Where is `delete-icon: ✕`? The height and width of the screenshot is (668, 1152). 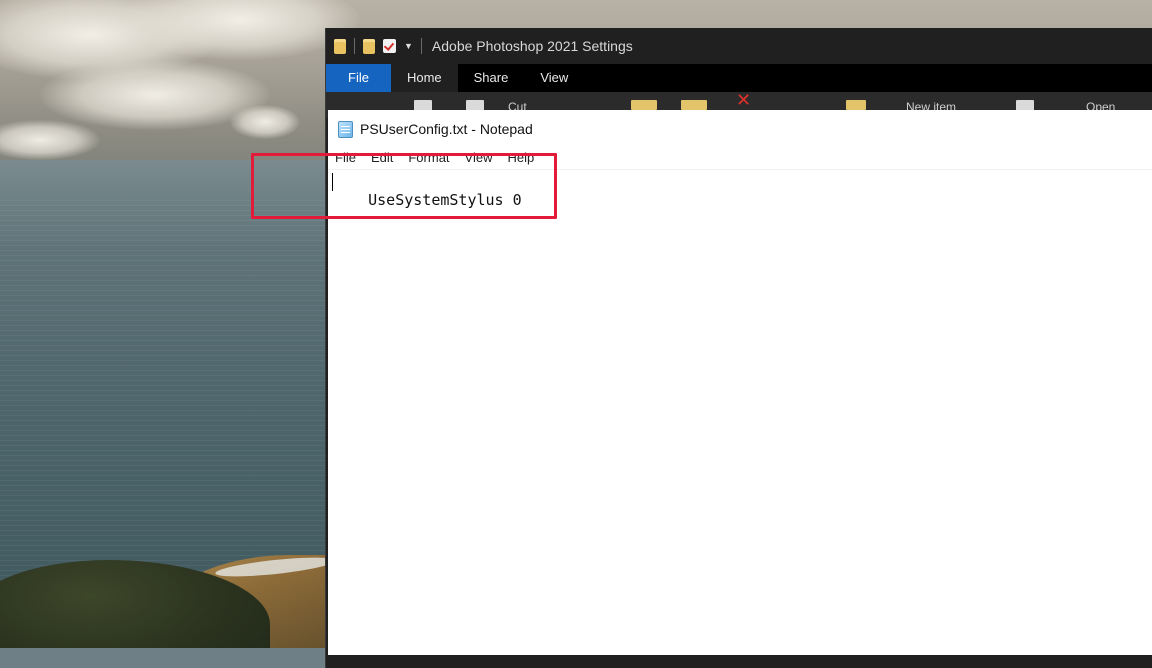 delete-icon: ✕ is located at coordinates (743, 100).